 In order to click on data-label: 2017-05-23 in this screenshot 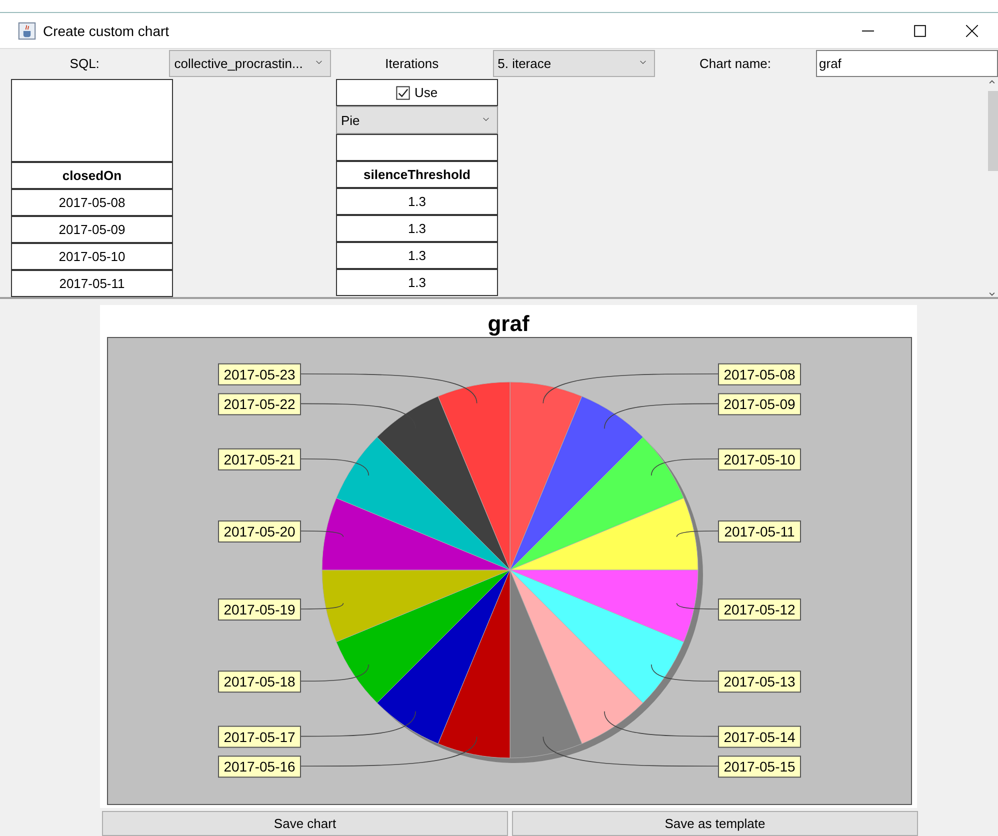, I will do `click(259, 374)`.